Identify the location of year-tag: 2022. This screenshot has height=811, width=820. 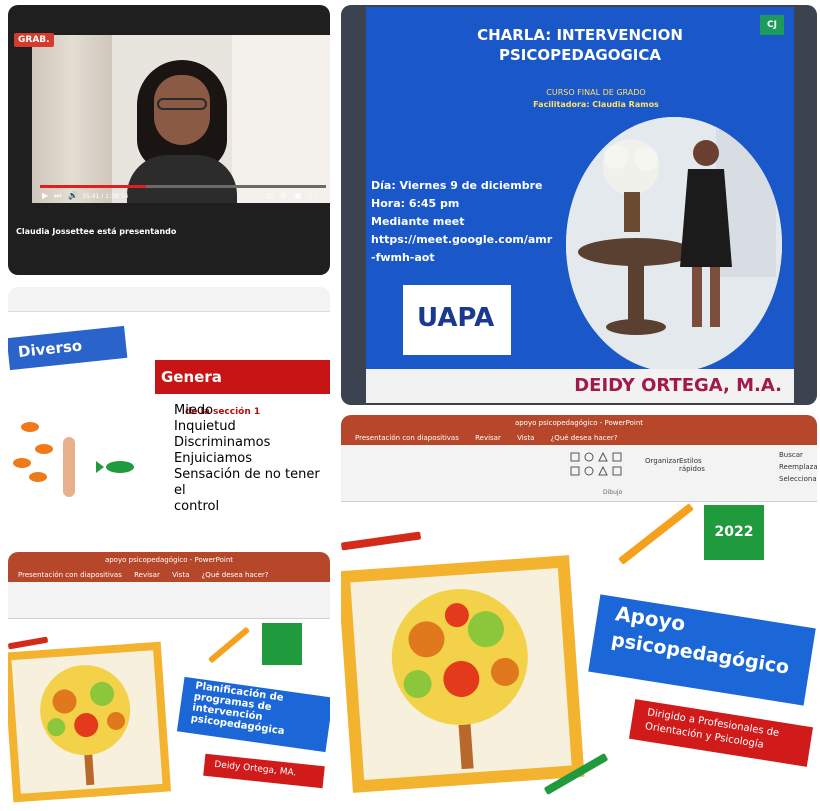
(734, 532).